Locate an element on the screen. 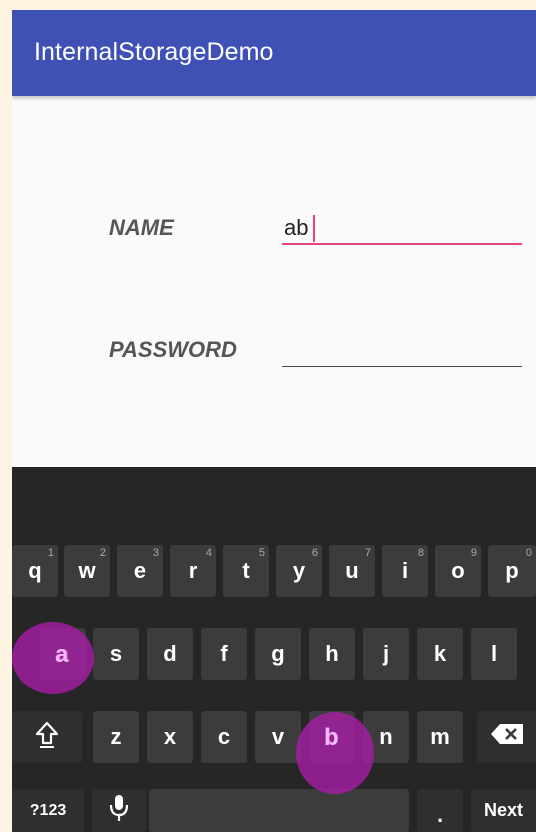 This screenshot has width=536, height=832. key-y: 6 y is located at coordinates (299, 571).